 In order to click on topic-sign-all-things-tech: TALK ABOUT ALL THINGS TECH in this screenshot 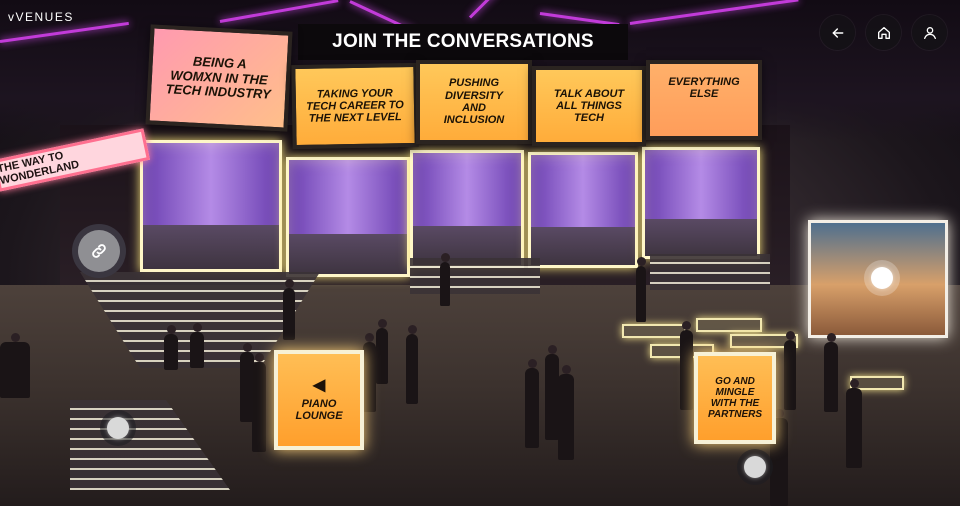, I will do `click(589, 106)`.